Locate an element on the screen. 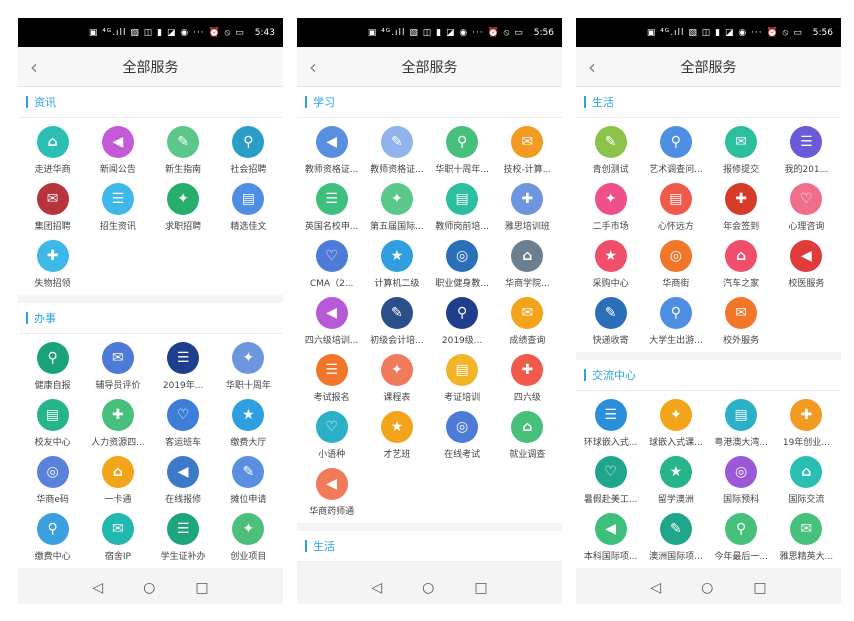 The width and height of the screenshot is (854, 621). service-item: ▤ 心怀远方 is located at coordinates (675, 207).